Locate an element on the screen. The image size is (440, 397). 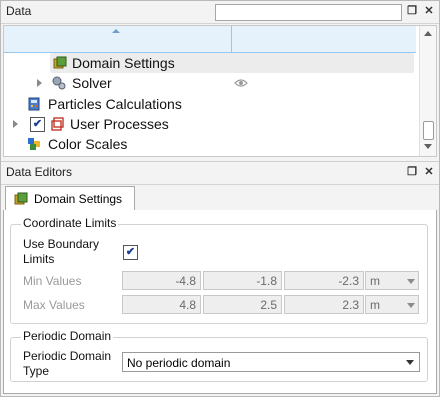
sort-up-icon is located at coordinates (116, 31).